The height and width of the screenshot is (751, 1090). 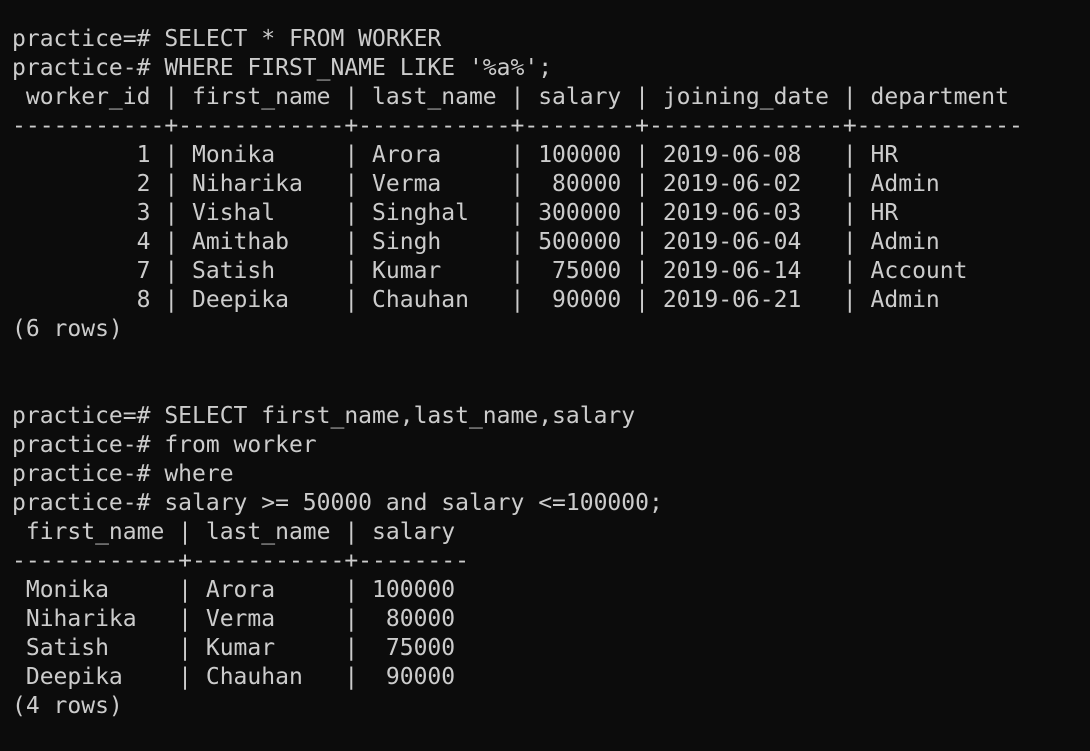 I want to click on row-count: (6 rows), so click(x=67, y=329).